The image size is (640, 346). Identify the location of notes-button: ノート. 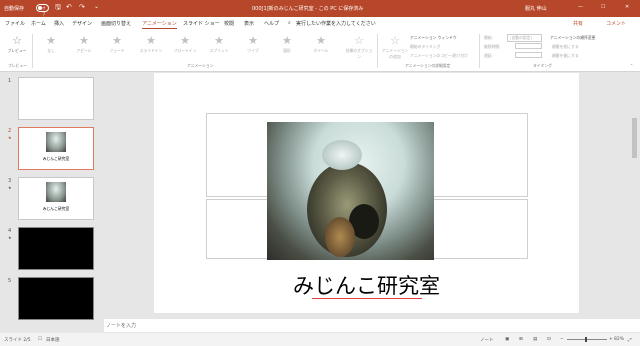
(487, 340).